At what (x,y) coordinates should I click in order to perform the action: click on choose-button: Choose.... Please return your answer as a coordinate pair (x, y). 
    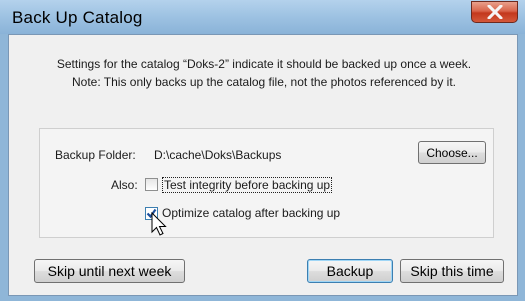
    Looking at the image, I should click on (452, 152).